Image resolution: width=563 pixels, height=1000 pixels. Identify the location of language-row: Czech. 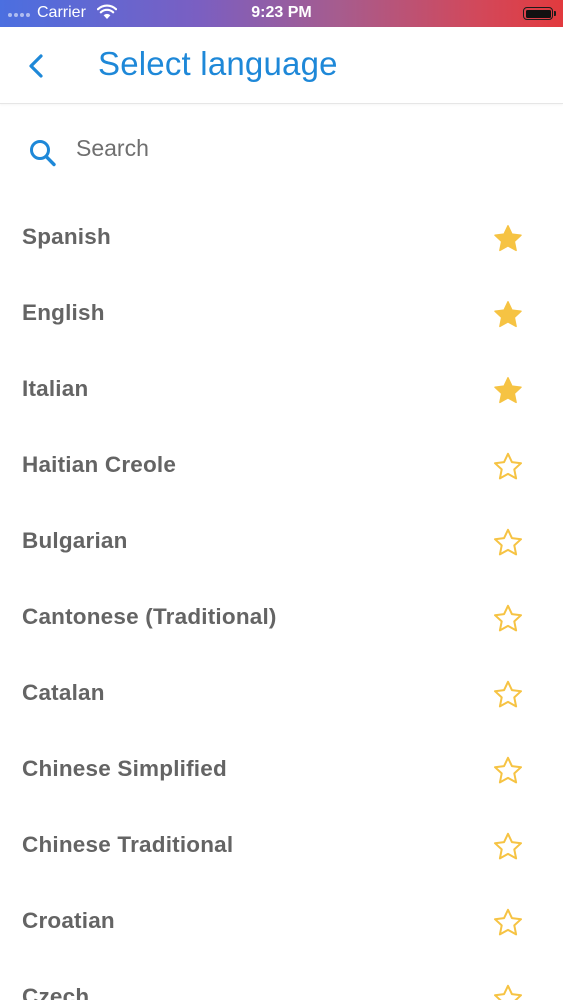
(281, 980).